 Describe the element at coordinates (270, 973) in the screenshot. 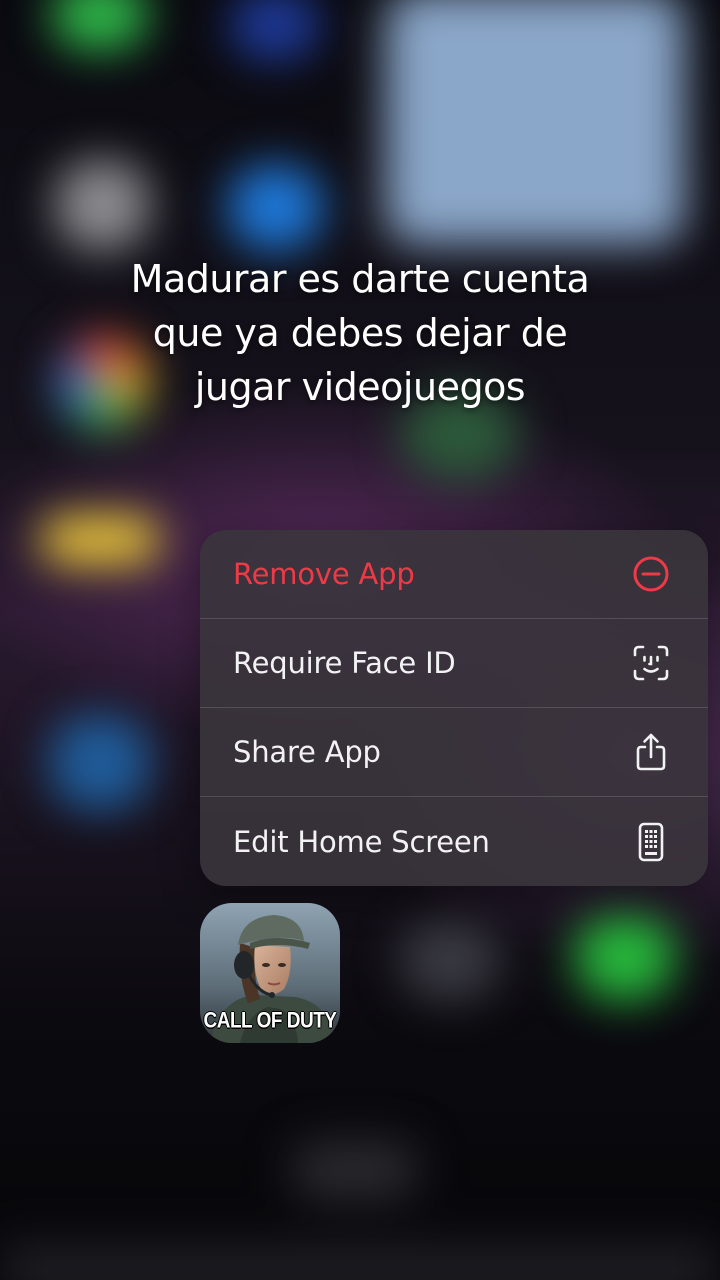

I see `call-of-duty-app-icon: CALL OF DUTY` at that location.